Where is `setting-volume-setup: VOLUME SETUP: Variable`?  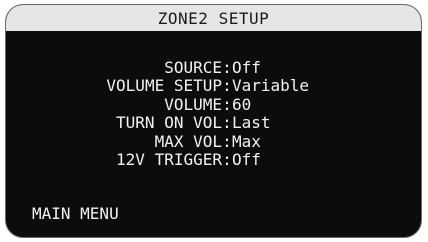 setting-volume-setup: VOLUME SETUP: Variable is located at coordinates (213, 86).